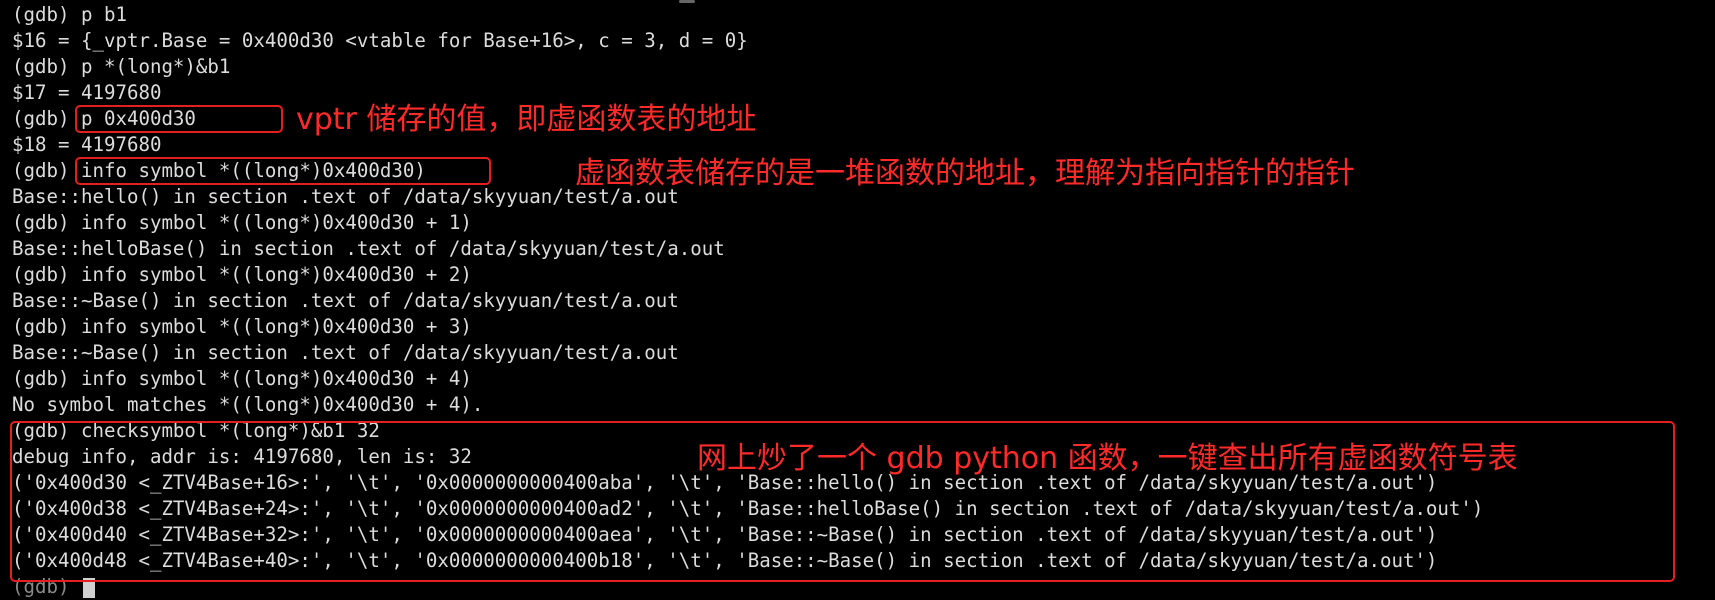 Image resolution: width=1715 pixels, height=600 pixels. Describe the element at coordinates (1107, 458) in the screenshot. I see `annotation-gdb-python: 网上炒了一个 gdb python 函数，一键查出所有虚函数符号表` at that location.